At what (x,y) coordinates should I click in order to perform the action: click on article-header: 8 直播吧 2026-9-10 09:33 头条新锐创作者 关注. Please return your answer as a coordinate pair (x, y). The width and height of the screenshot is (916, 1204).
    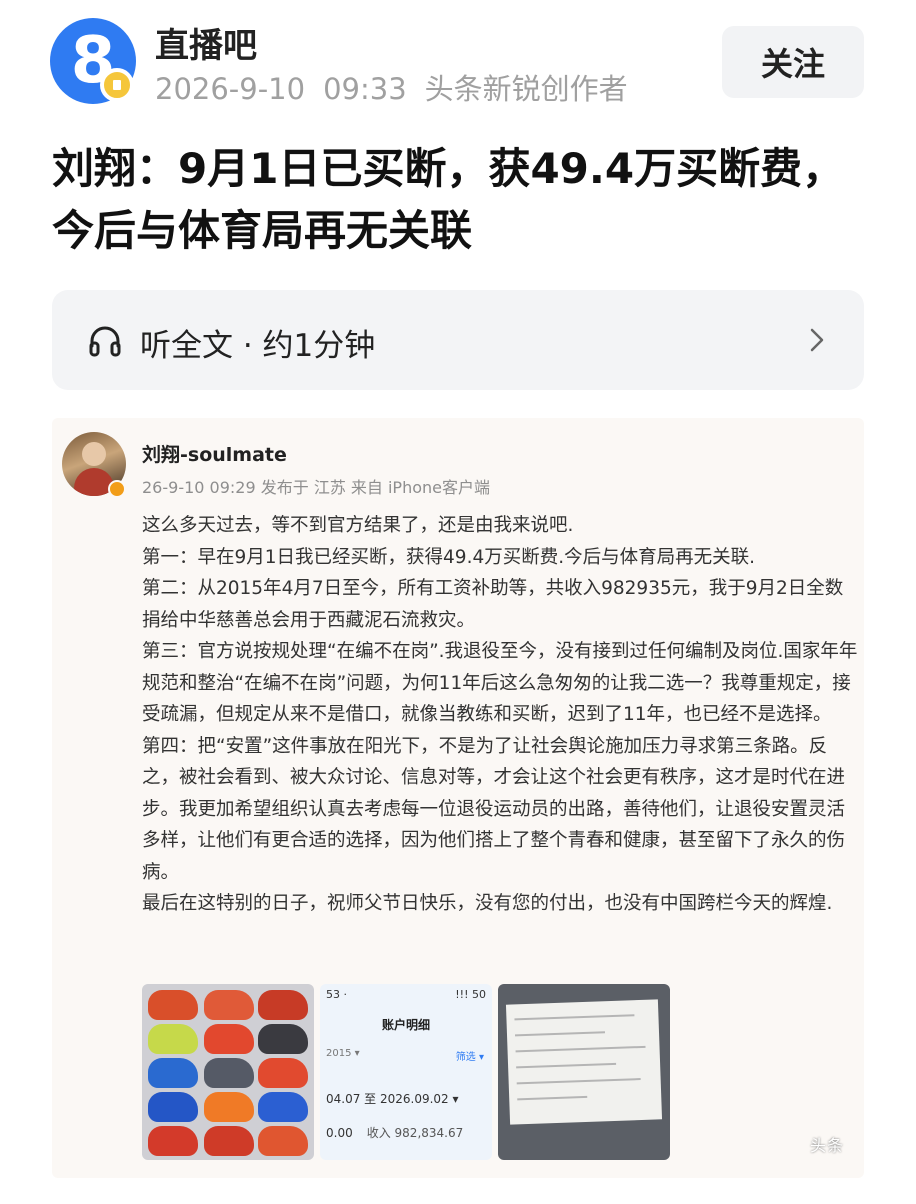
    Looking at the image, I should click on (458, 60).